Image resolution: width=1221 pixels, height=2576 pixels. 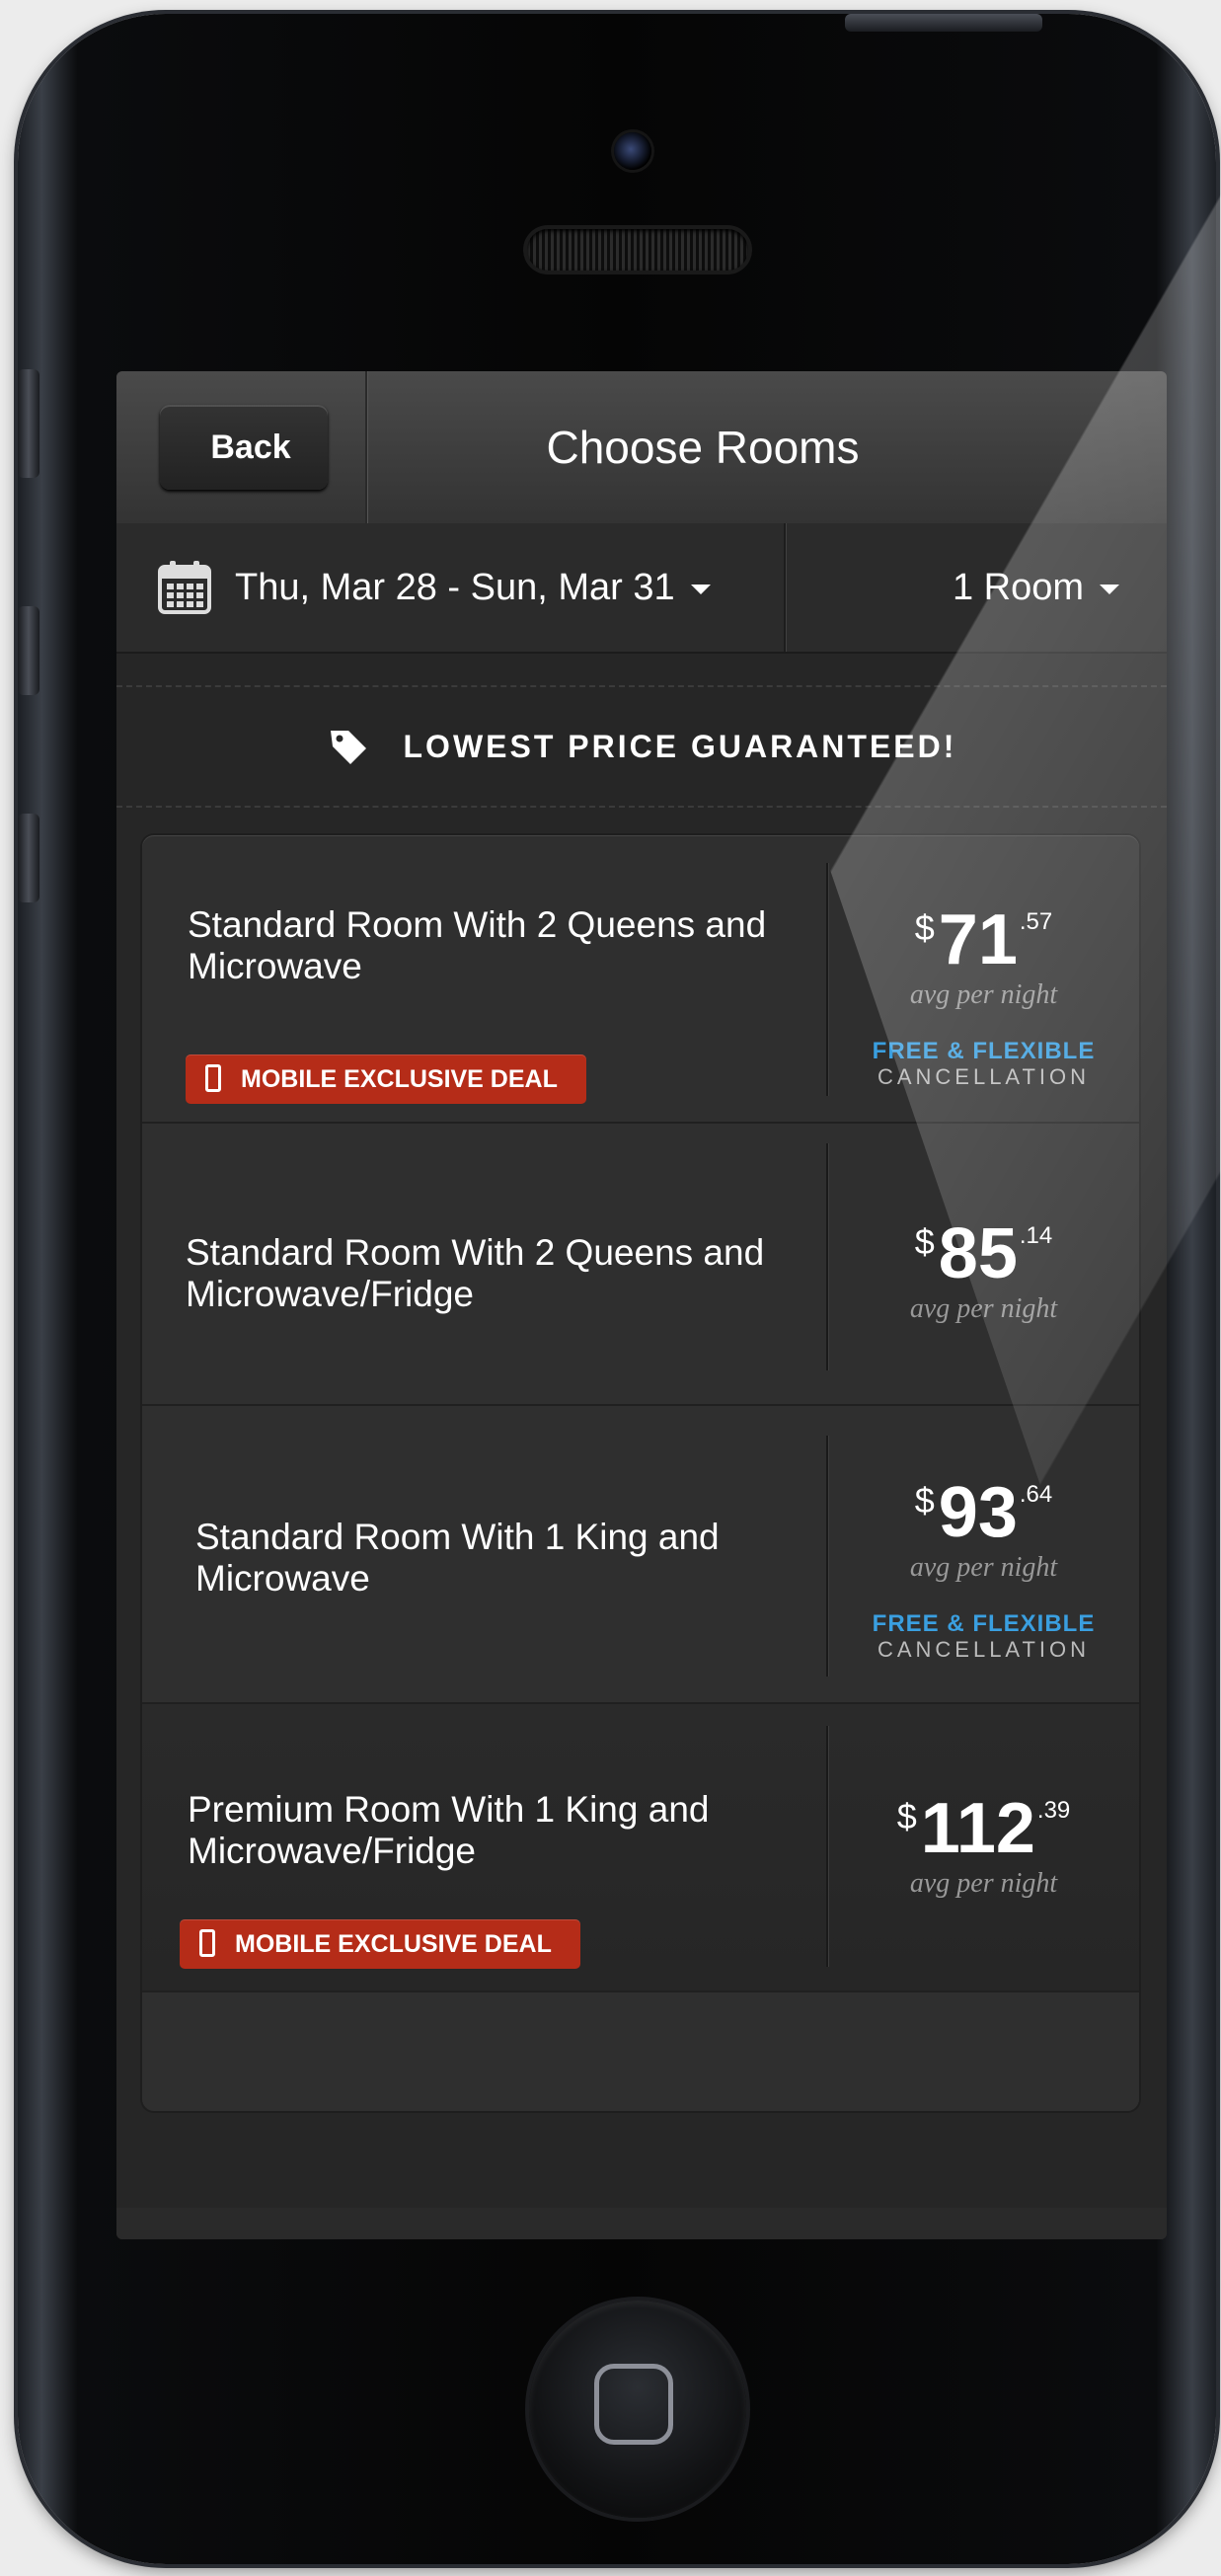 I want to click on banner-text: LOWEST PRICE GUARANTEED!, so click(x=680, y=746).